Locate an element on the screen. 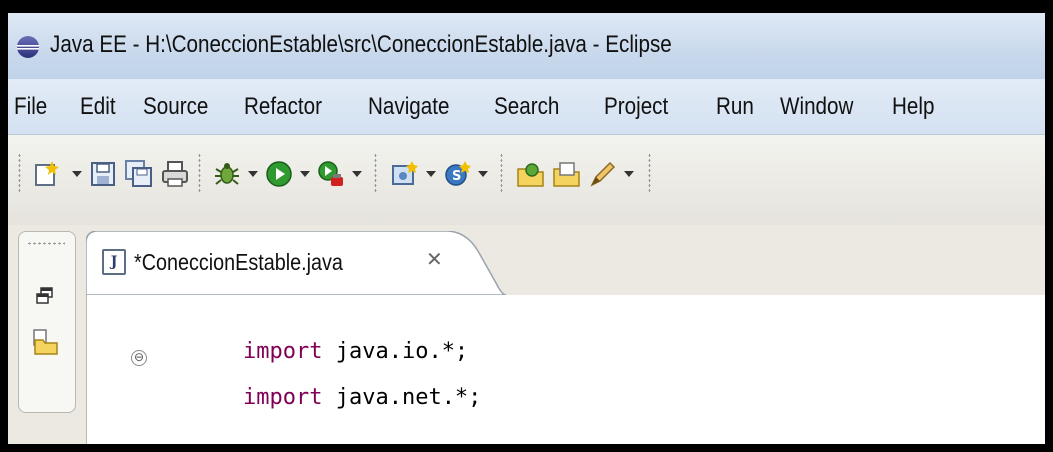 This screenshot has height=452, width=1053. menu-search: Search is located at coordinates (526, 107).